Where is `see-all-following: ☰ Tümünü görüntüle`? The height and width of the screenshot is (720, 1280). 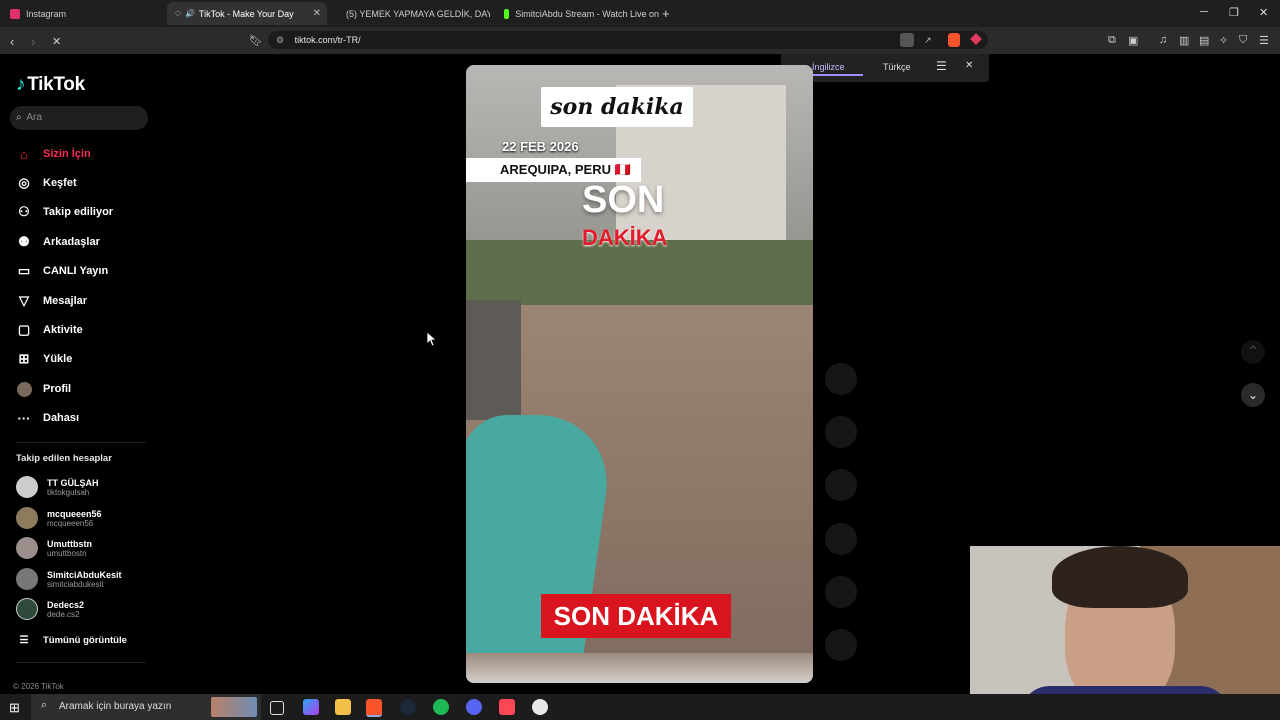
see-all-following: ☰ Tümünü görüntüle is located at coordinates (71, 640).